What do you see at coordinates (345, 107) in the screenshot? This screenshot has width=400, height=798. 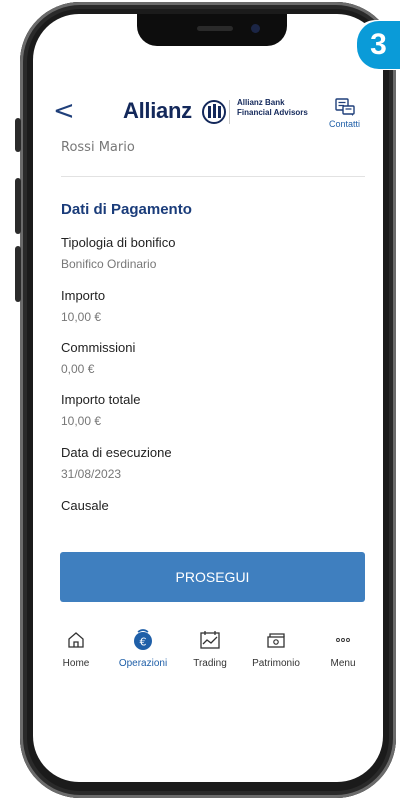 I see `chat-icon` at bounding box center [345, 107].